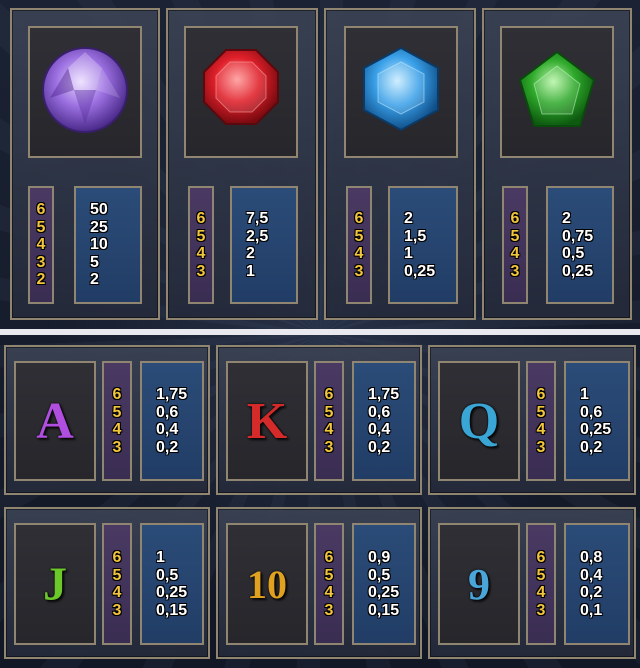 The width and height of the screenshot is (640, 668). I want to click on letter-a-icon: A, so click(55, 421).